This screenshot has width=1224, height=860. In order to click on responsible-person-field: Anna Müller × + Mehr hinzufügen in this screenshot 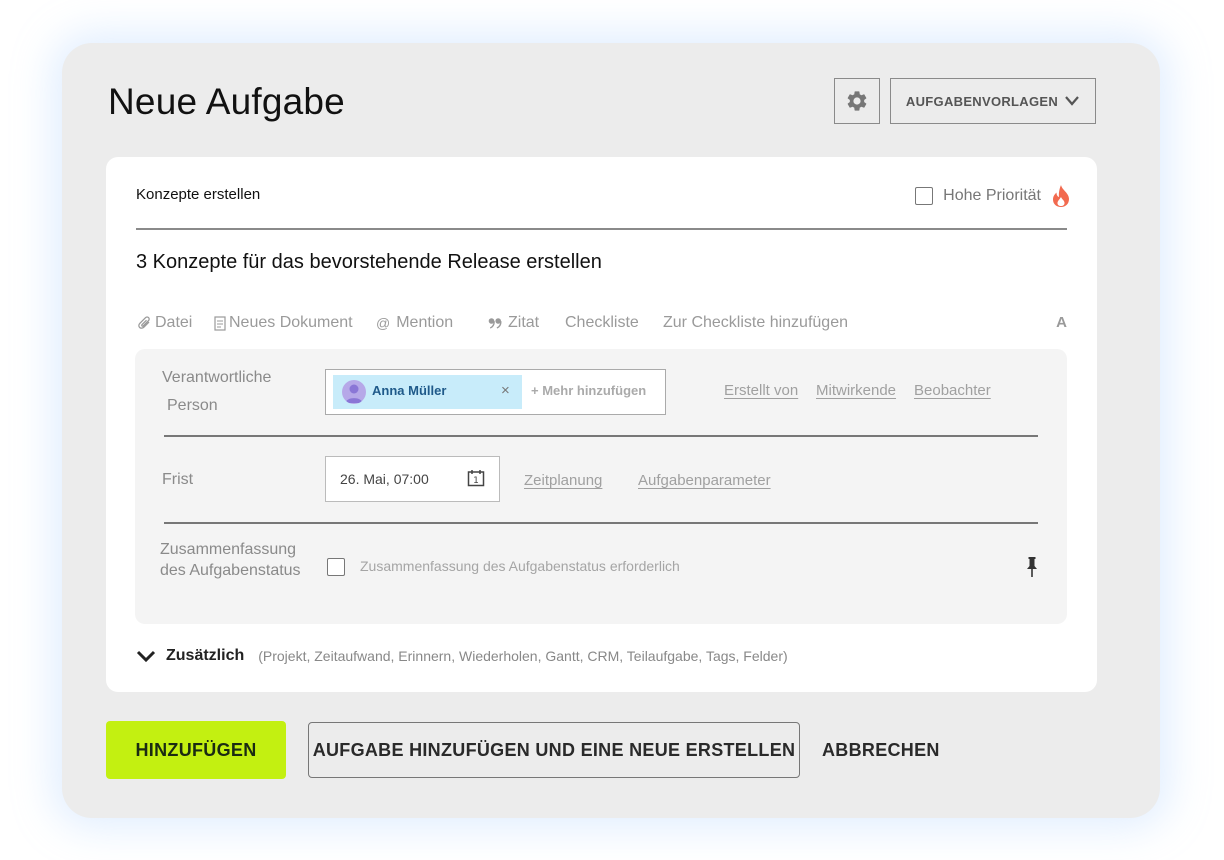, I will do `click(495, 392)`.